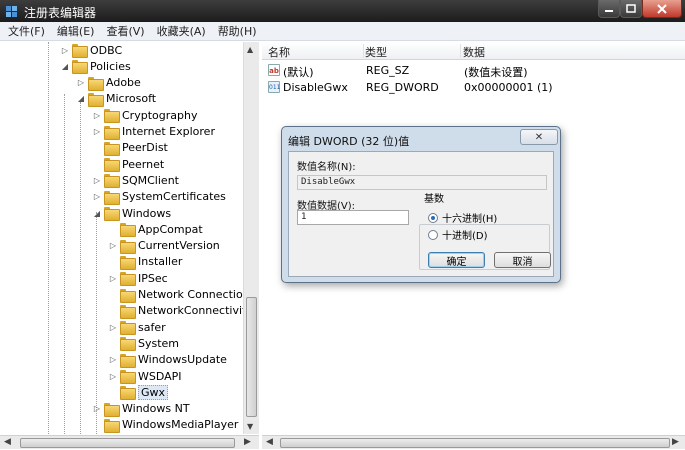  What do you see at coordinates (155, 229) in the screenshot?
I see `tree-item: AppCompat` at bounding box center [155, 229].